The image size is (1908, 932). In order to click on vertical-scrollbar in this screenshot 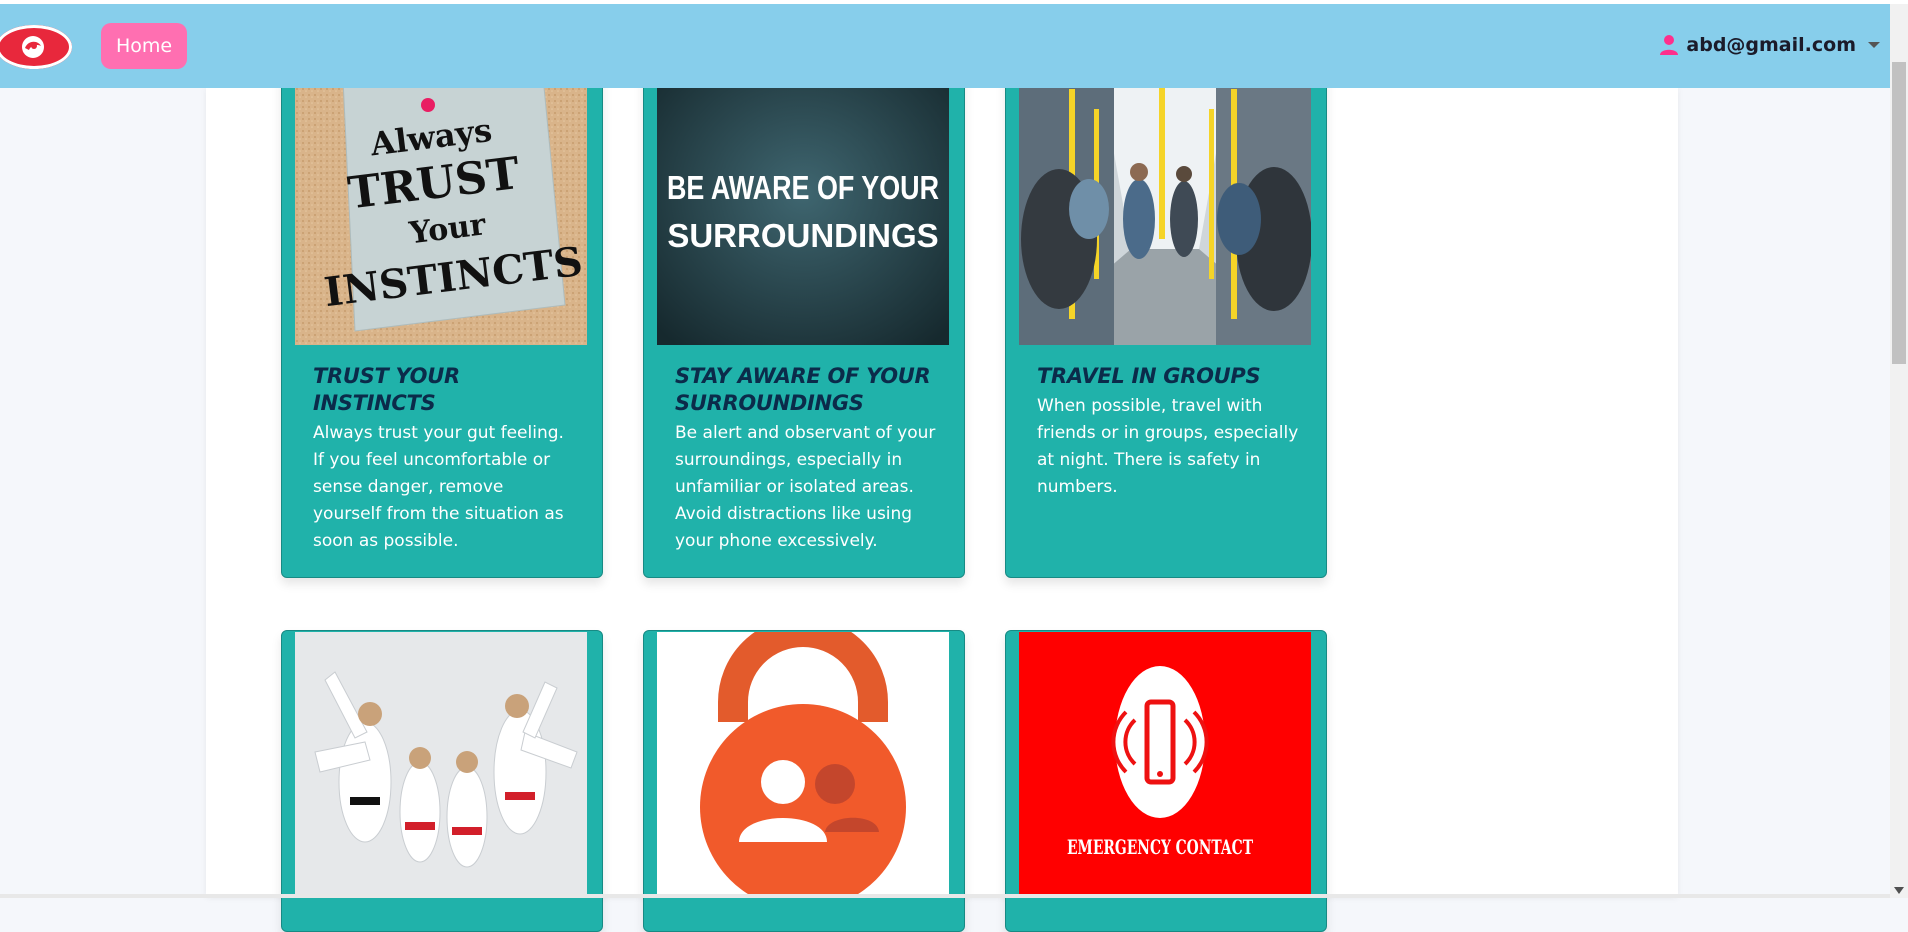, I will do `click(1899, 451)`.